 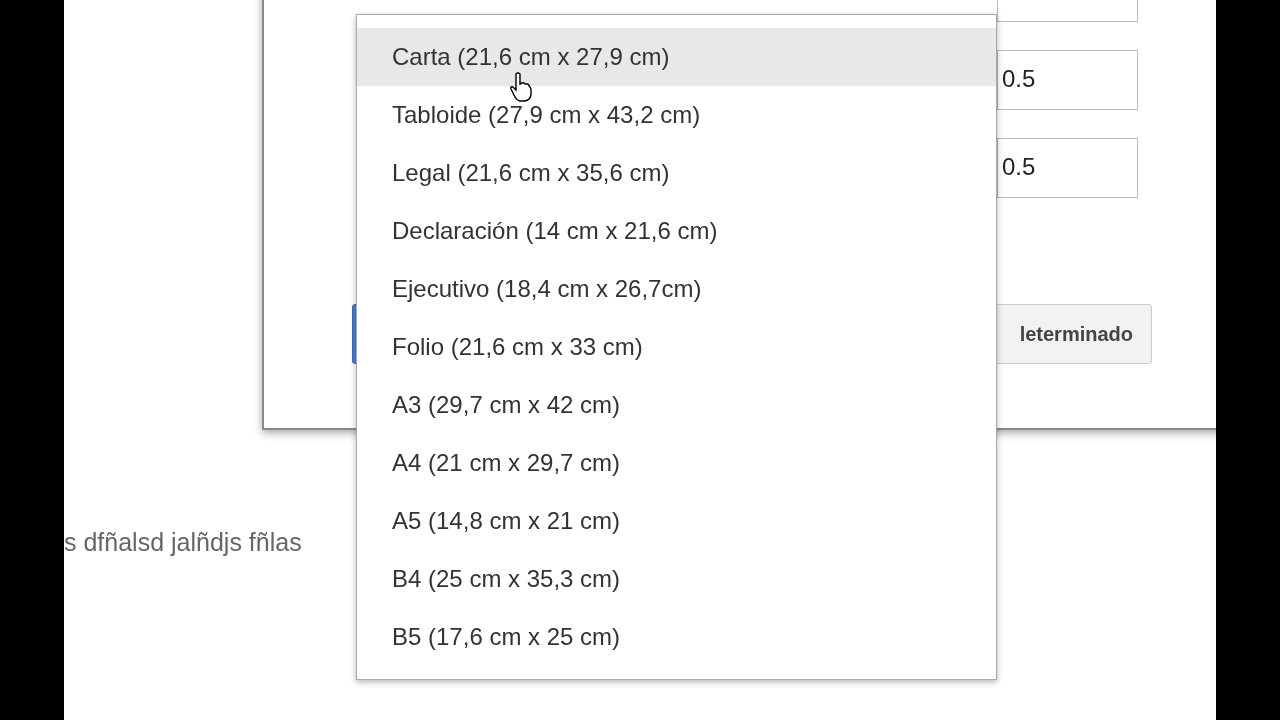 I want to click on menu-item: Declaración (14 cm x 21,6 cm), so click(x=676, y=231).